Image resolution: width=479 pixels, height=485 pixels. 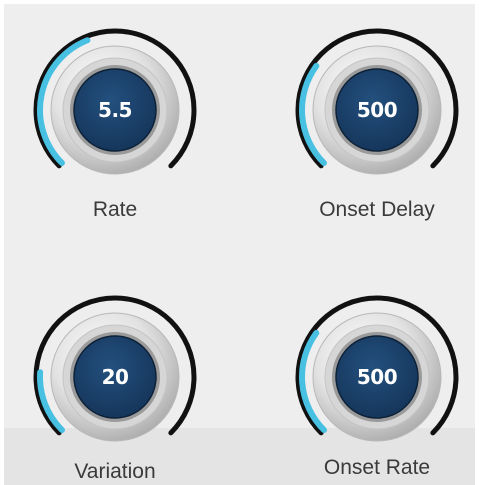 What do you see at coordinates (115, 209) in the screenshot?
I see `rate-label: Rate` at bounding box center [115, 209].